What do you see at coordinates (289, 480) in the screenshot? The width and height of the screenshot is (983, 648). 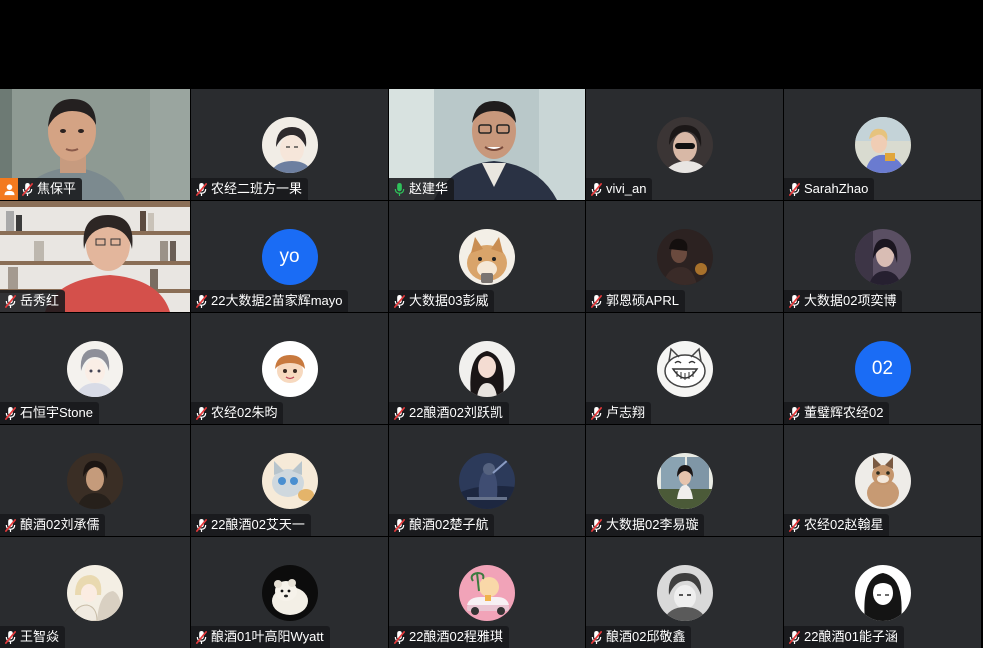 I see `participant-tile: 22酿酒02艾天一` at bounding box center [289, 480].